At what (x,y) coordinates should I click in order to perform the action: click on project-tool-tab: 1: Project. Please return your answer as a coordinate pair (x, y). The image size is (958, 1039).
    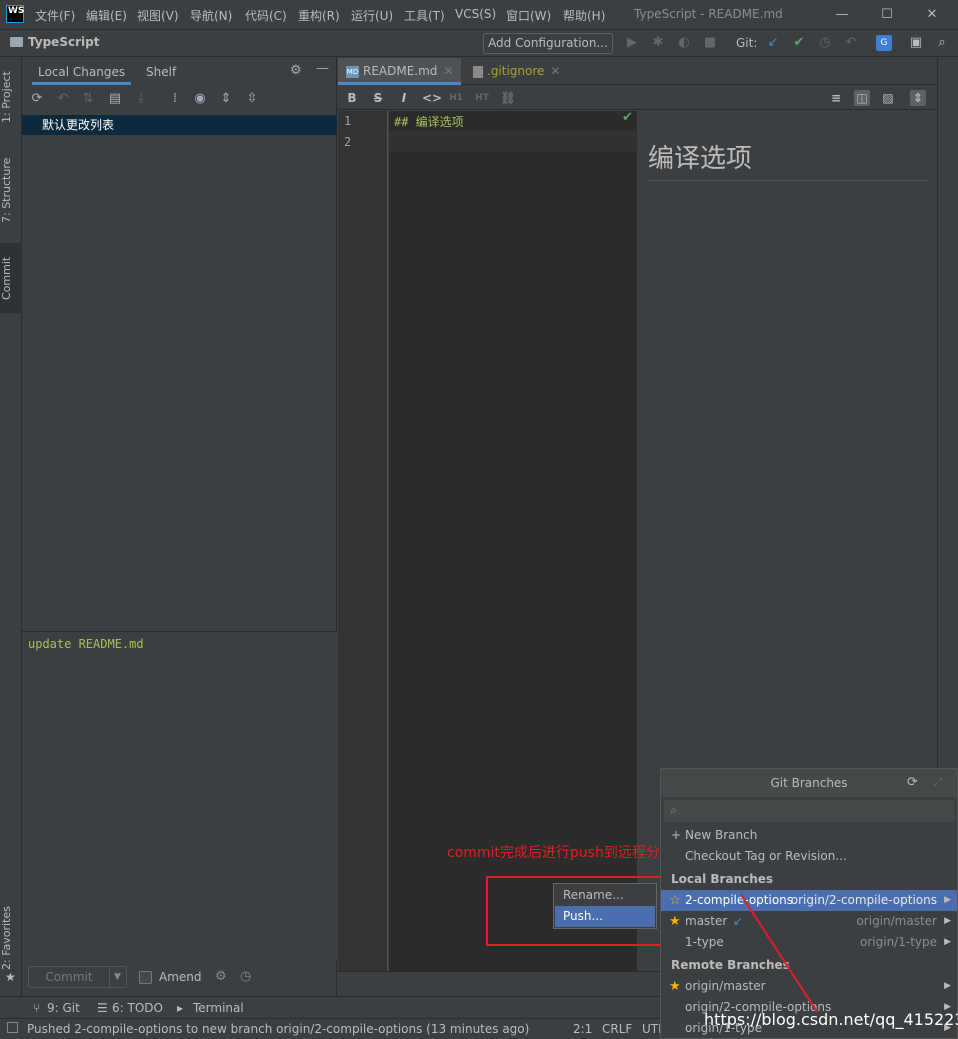
    Looking at the image, I should click on (11, 97).